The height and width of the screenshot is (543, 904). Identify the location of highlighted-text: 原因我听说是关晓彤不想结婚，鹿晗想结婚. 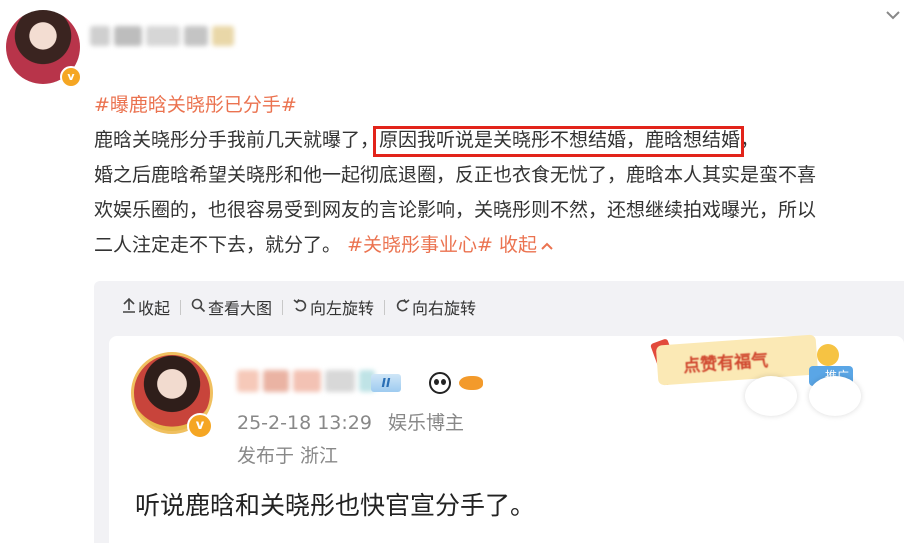
(559, 140).